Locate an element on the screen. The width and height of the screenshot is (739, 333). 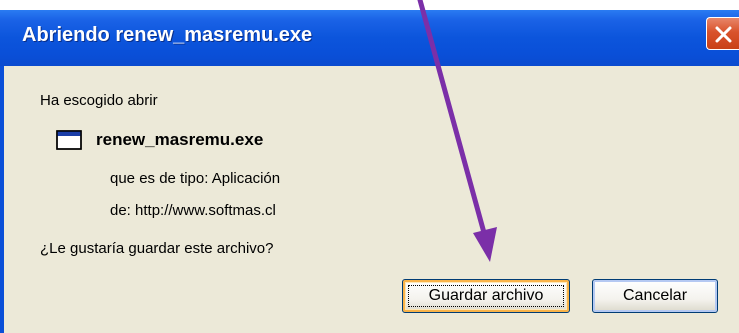
focus-ring is located at coordinates (486, 296).